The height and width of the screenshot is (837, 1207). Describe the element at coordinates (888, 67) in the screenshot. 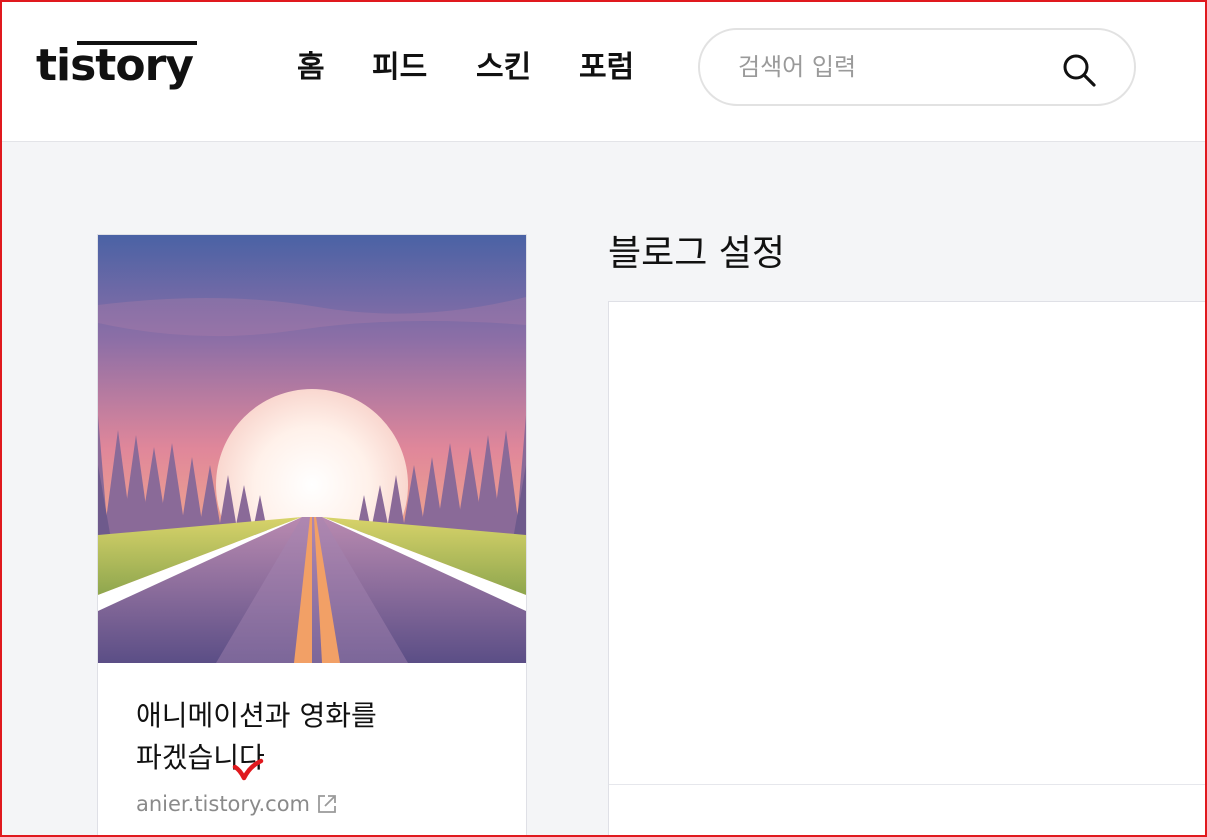

I see `search-input` at that location.